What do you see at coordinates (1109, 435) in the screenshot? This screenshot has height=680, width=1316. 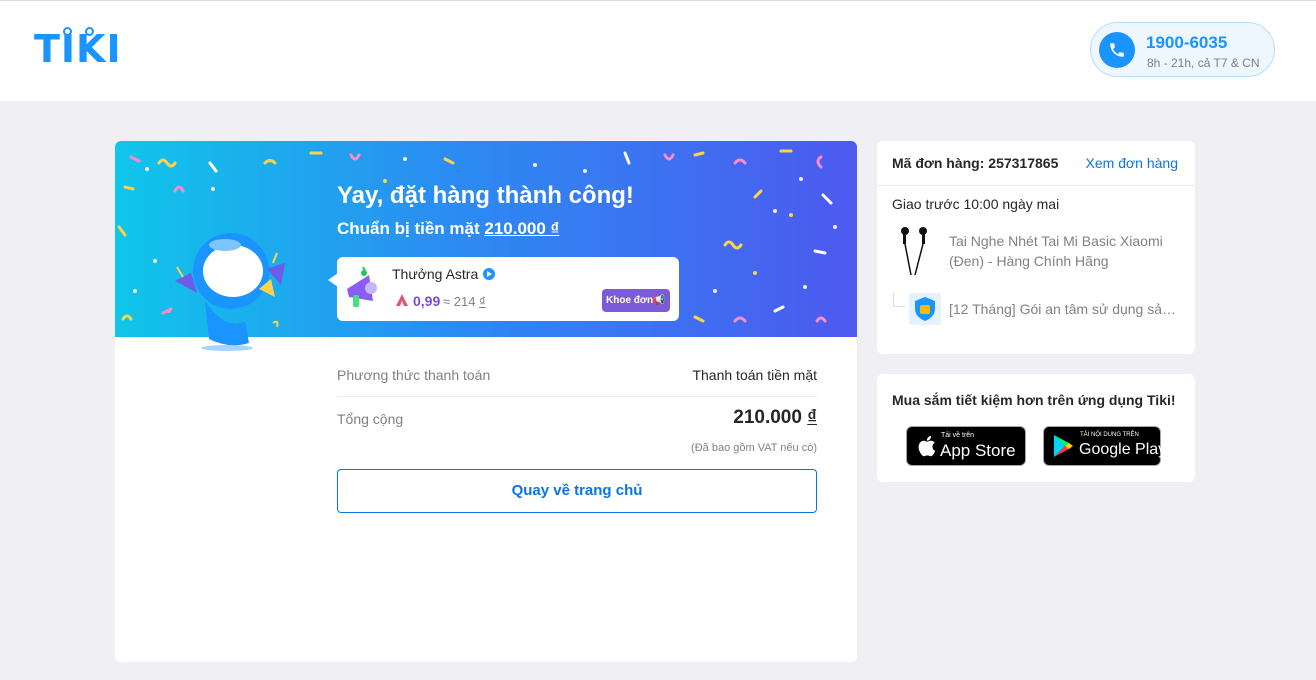 I see `google-play-small-text: TẢI NỘI DUNG TRÊN` at bounding box center [1109, 435].